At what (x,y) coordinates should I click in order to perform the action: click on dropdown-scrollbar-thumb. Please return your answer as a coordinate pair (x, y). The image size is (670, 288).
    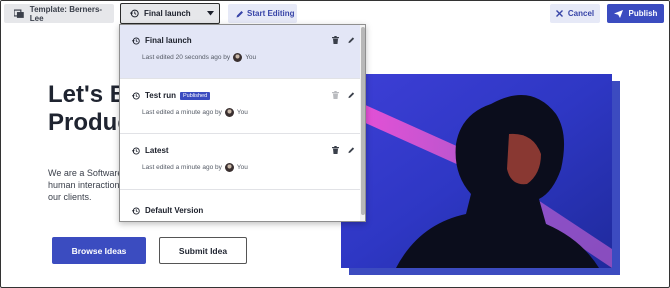
    Looking at the image, I should click on (363, 121).